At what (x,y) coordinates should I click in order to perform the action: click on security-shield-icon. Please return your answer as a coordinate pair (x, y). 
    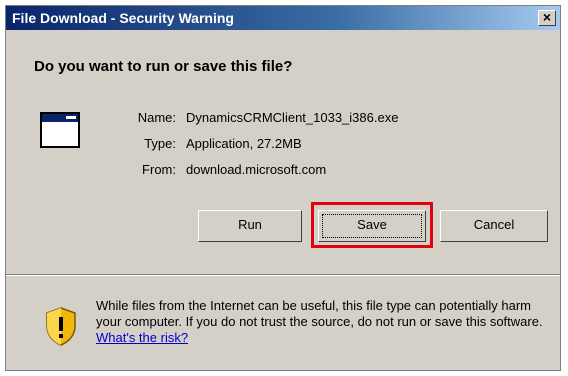
    Looking at the image, I should click on (61, 326).